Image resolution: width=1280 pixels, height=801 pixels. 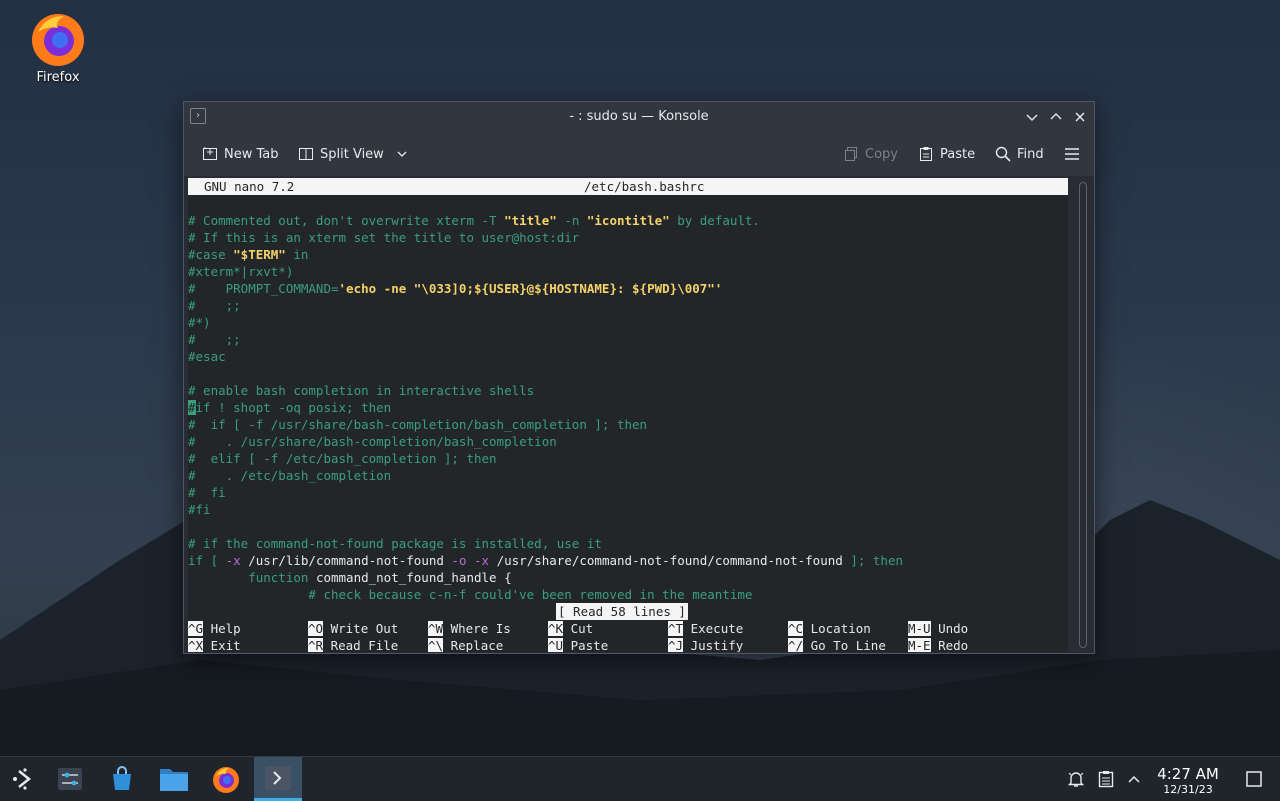 What do you see at coordinates (837, 645) in the screenshot?
I see `shortcut-go-to-line: ^/ Go To Line` at bounding box center [837, 645].